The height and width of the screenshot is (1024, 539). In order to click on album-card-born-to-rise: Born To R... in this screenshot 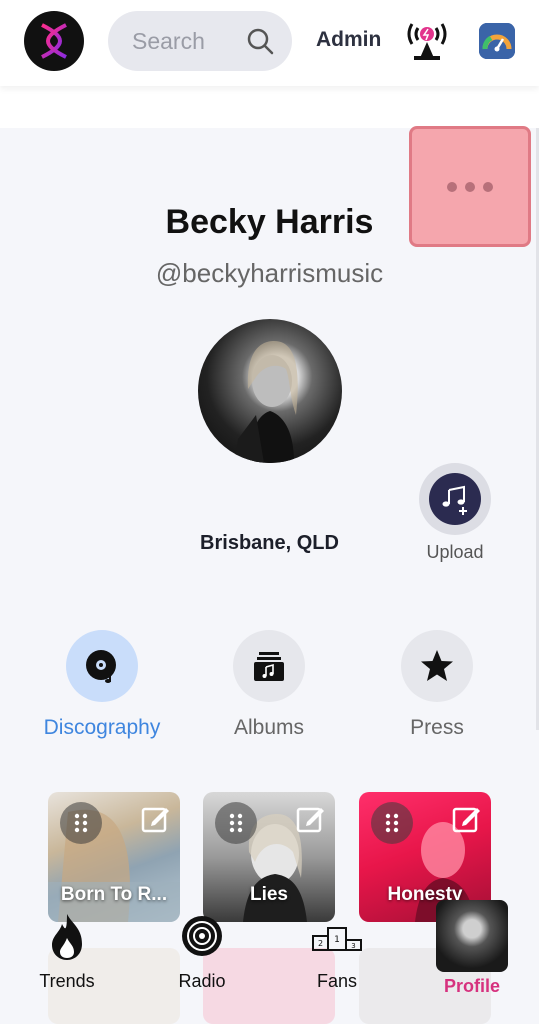, I will do `click(114, 857)`.